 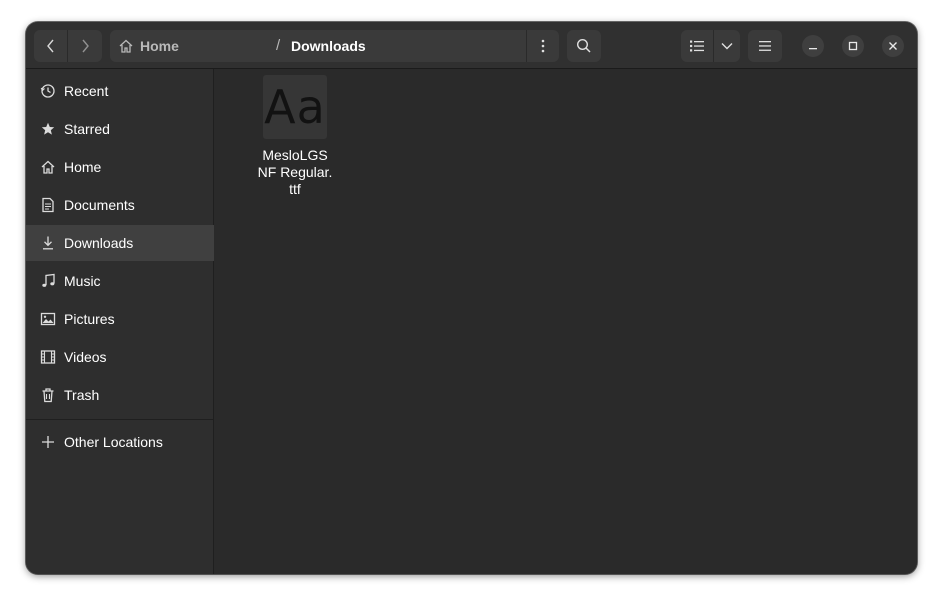 I want to click on font-preview-text: Aa, so click(x=295, y=107).